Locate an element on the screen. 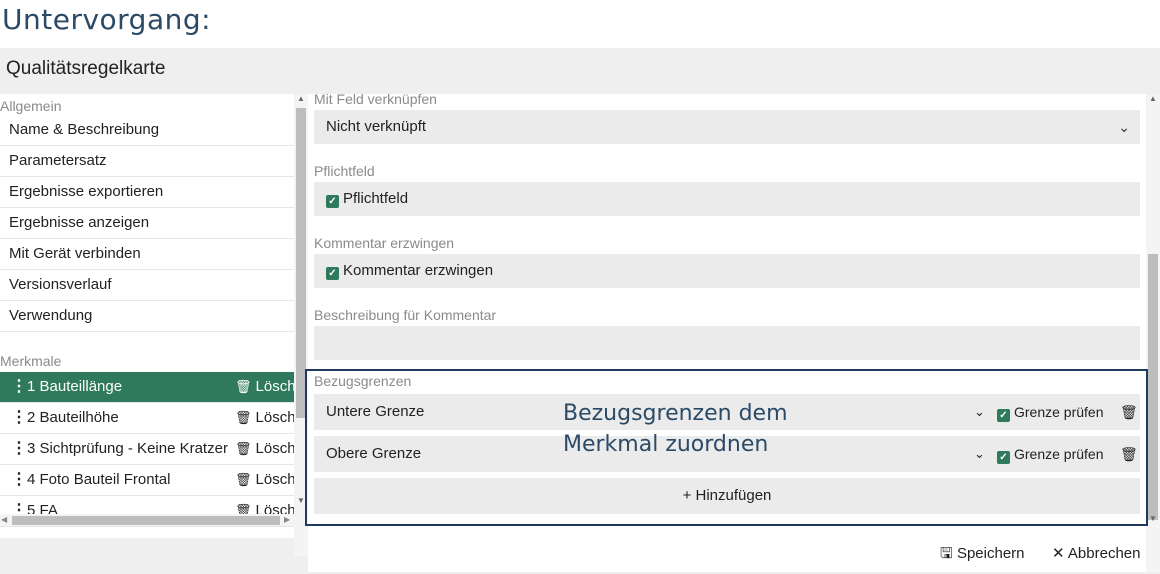  sidebar-item-label: Parametersatz is located at coordinates (58, 160).